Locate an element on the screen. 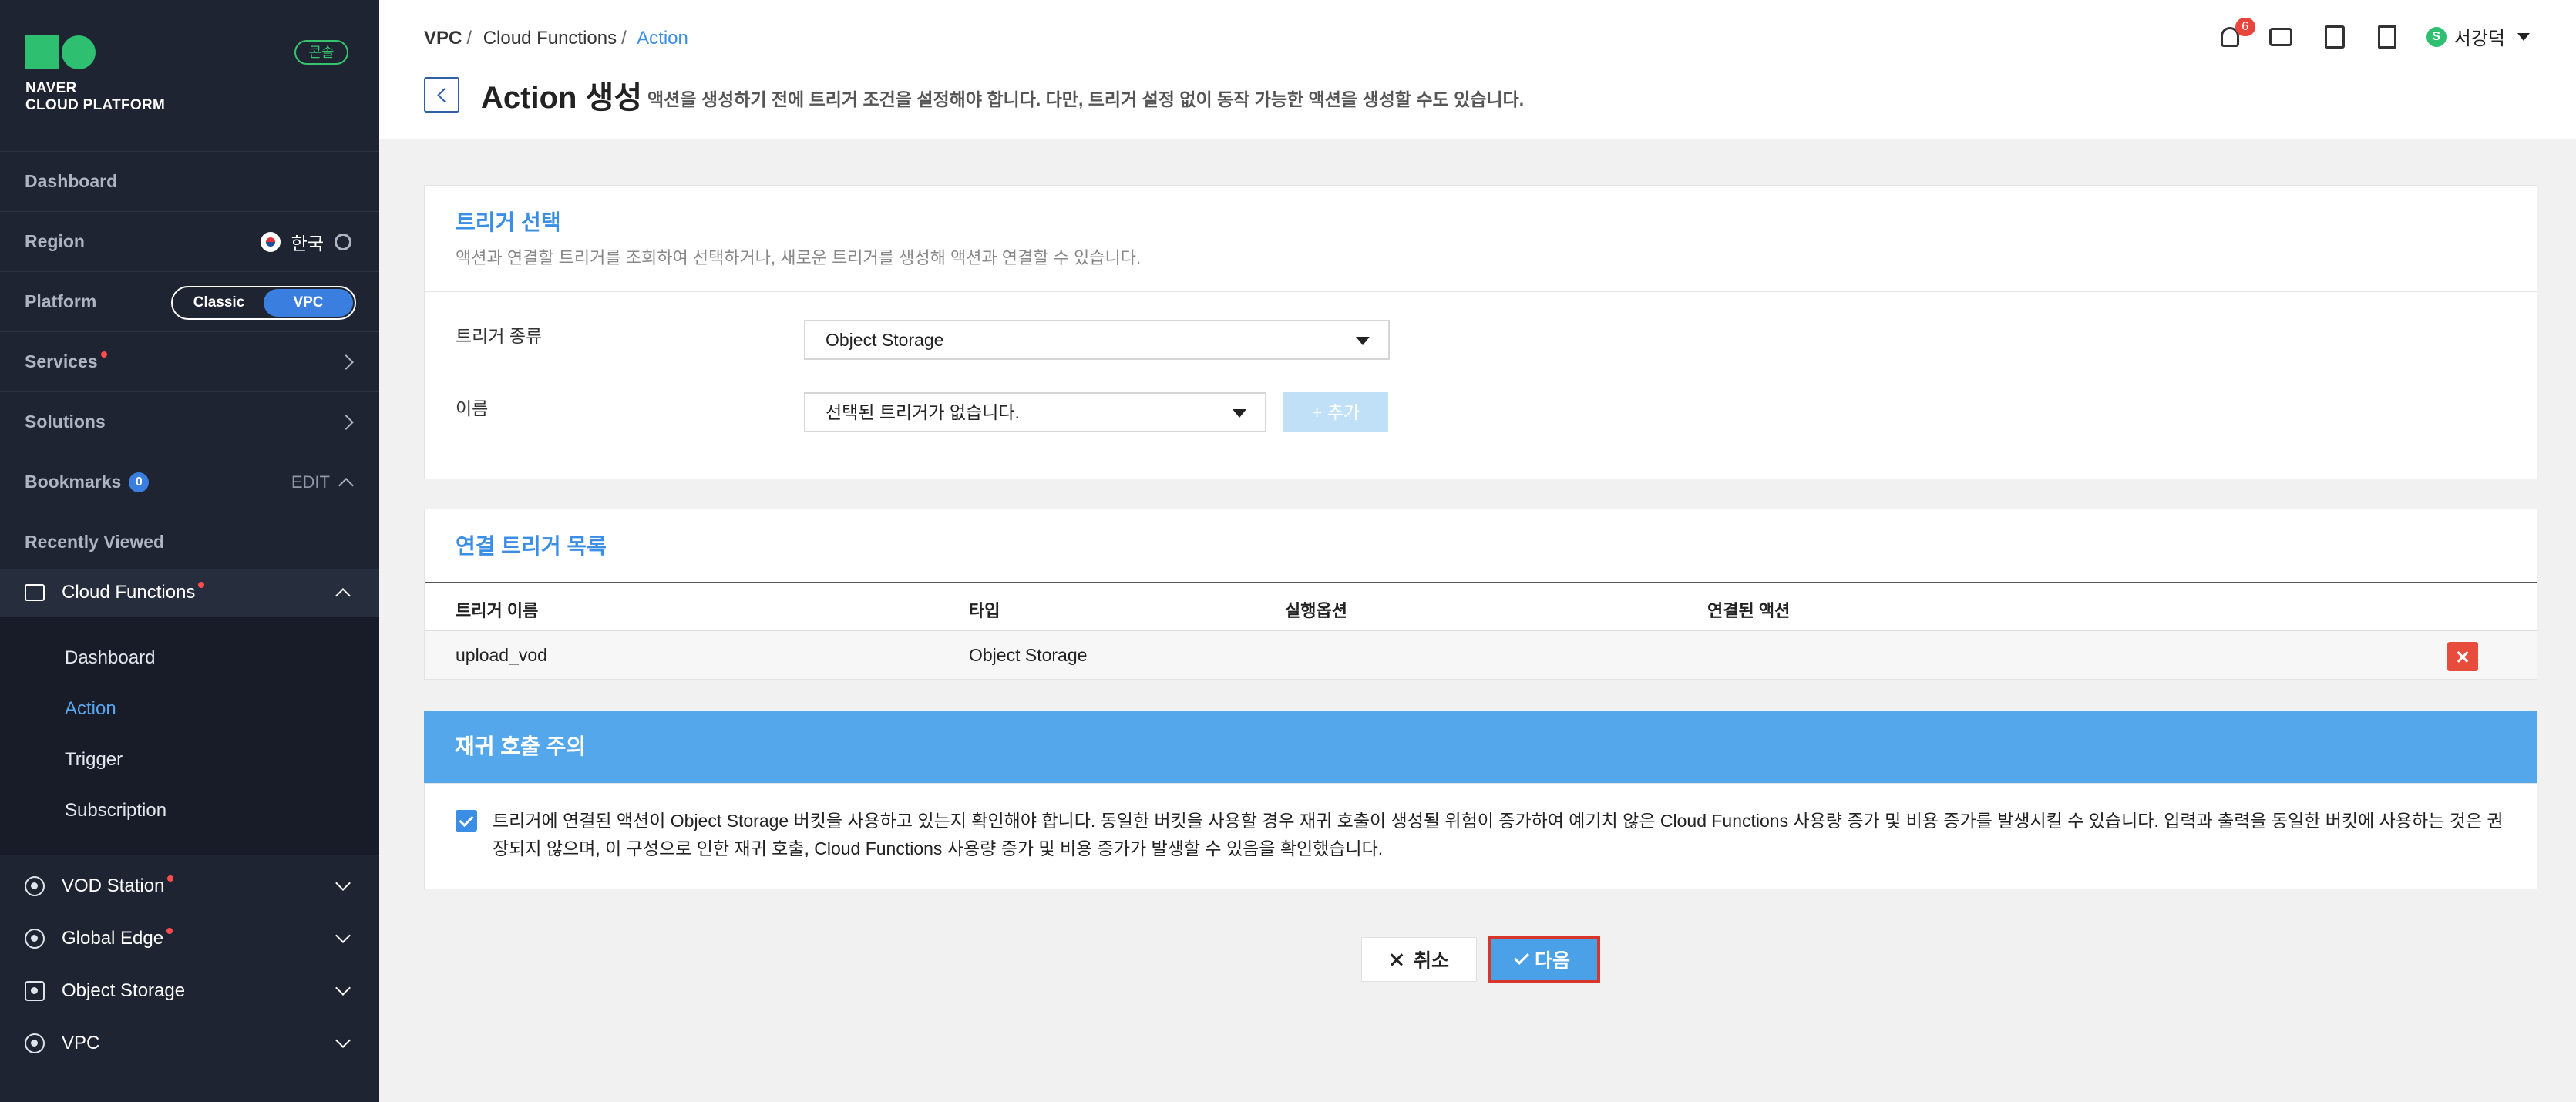  sidebar-item-label: Recently Viewed is located at coordinates (95, 542).